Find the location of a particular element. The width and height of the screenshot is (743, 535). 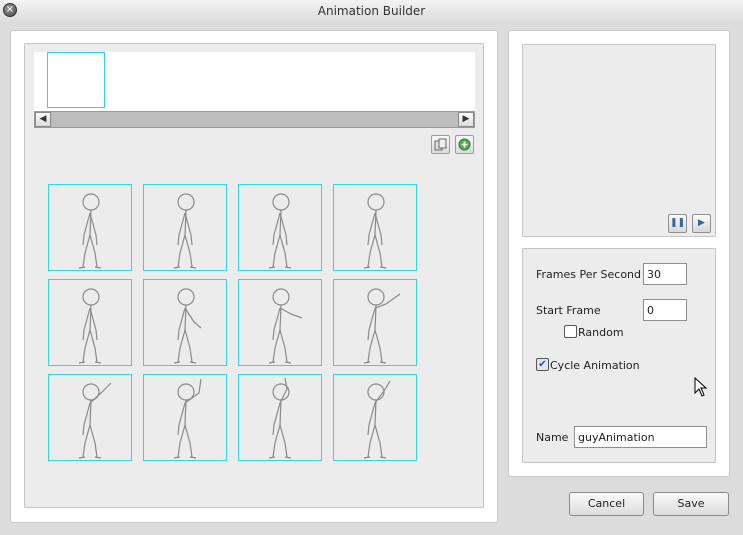

scroll-left-icon: ◀ is located at coordinates (43, 119).